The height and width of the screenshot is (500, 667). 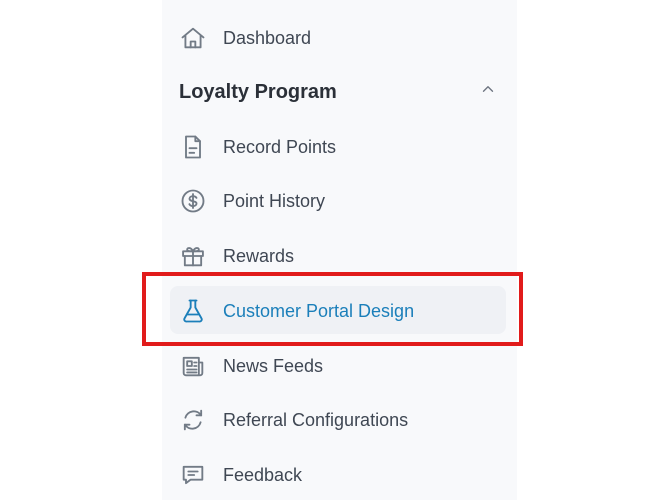 I want to click on sidebar-item-label: Point History, so click(x=274, y=200).